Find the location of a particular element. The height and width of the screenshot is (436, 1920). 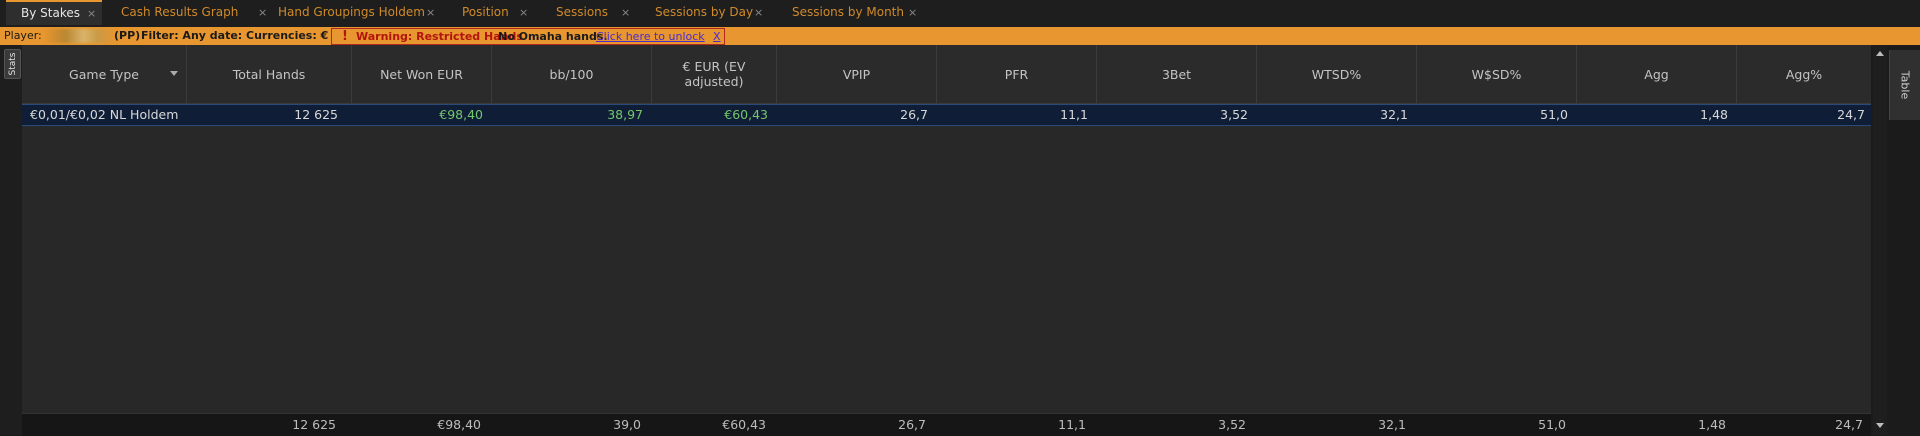

sort-arrow-icon is located at coordinates (174, 73).